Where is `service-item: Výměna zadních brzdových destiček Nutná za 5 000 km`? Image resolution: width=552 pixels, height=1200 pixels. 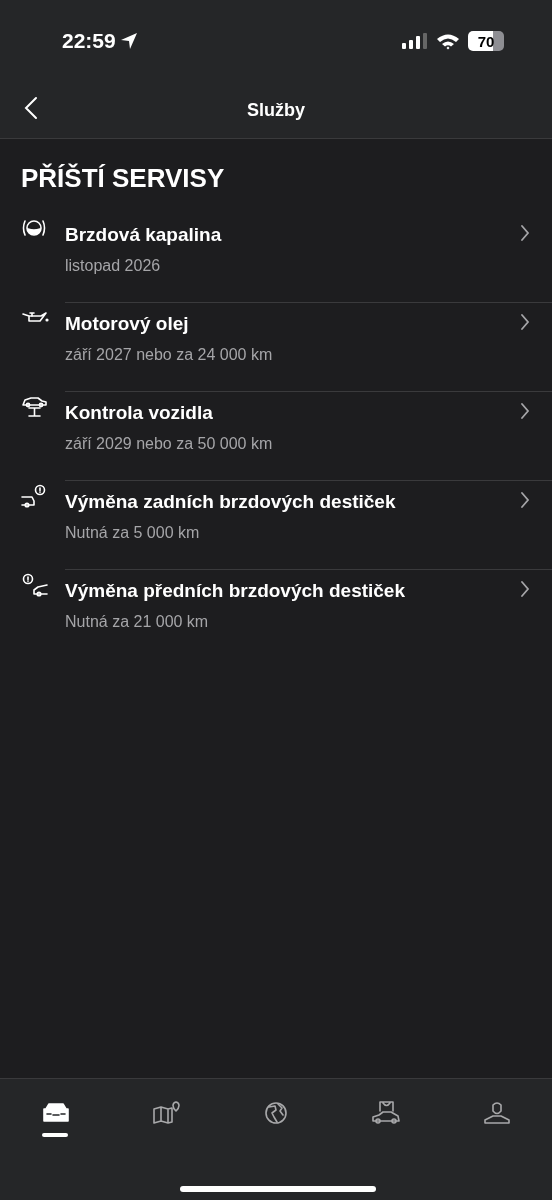
service-item: Výměna zadních brzdových destiček Nutná za 5 000 km is located at coordinates (276, 525).